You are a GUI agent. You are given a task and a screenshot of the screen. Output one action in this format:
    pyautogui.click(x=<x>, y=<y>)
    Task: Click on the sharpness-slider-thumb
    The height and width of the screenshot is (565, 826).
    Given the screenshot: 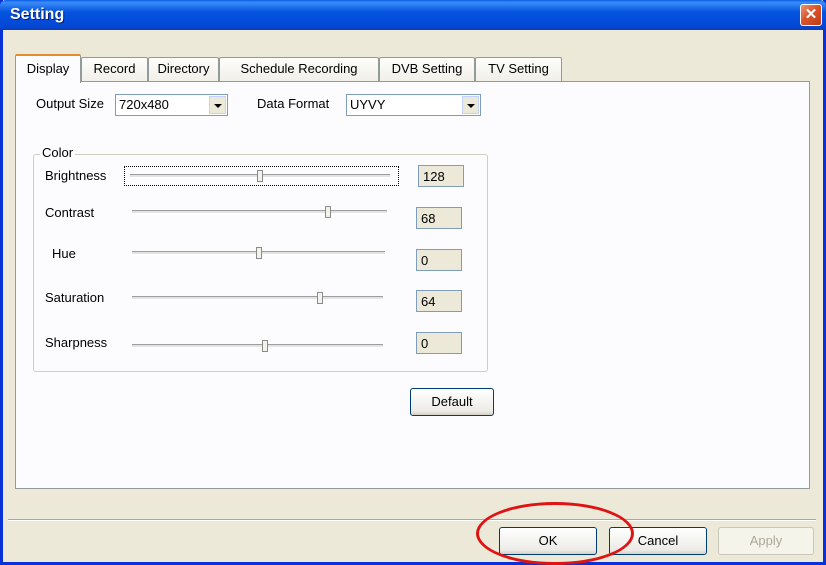 What is the action you would take?
    pyautogui.click(x=265, y=346)
    